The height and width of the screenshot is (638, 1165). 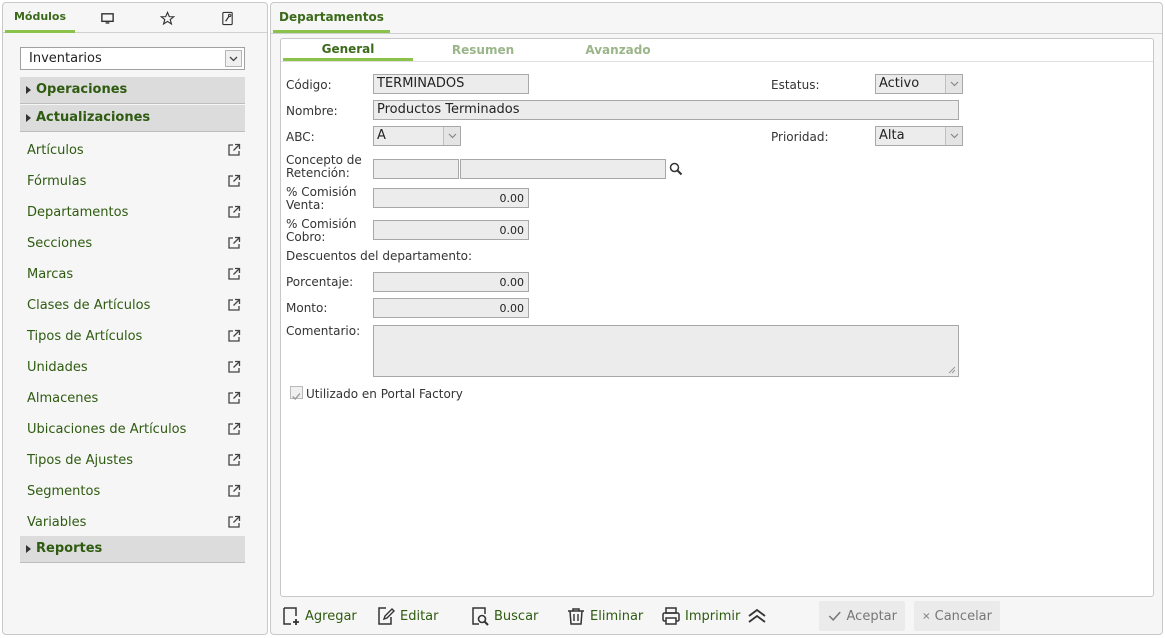 What do you see at coordinates (795, 85) in the screenshot?
I see `estatus-label: Estatus:` at bounding box center [795, 85].